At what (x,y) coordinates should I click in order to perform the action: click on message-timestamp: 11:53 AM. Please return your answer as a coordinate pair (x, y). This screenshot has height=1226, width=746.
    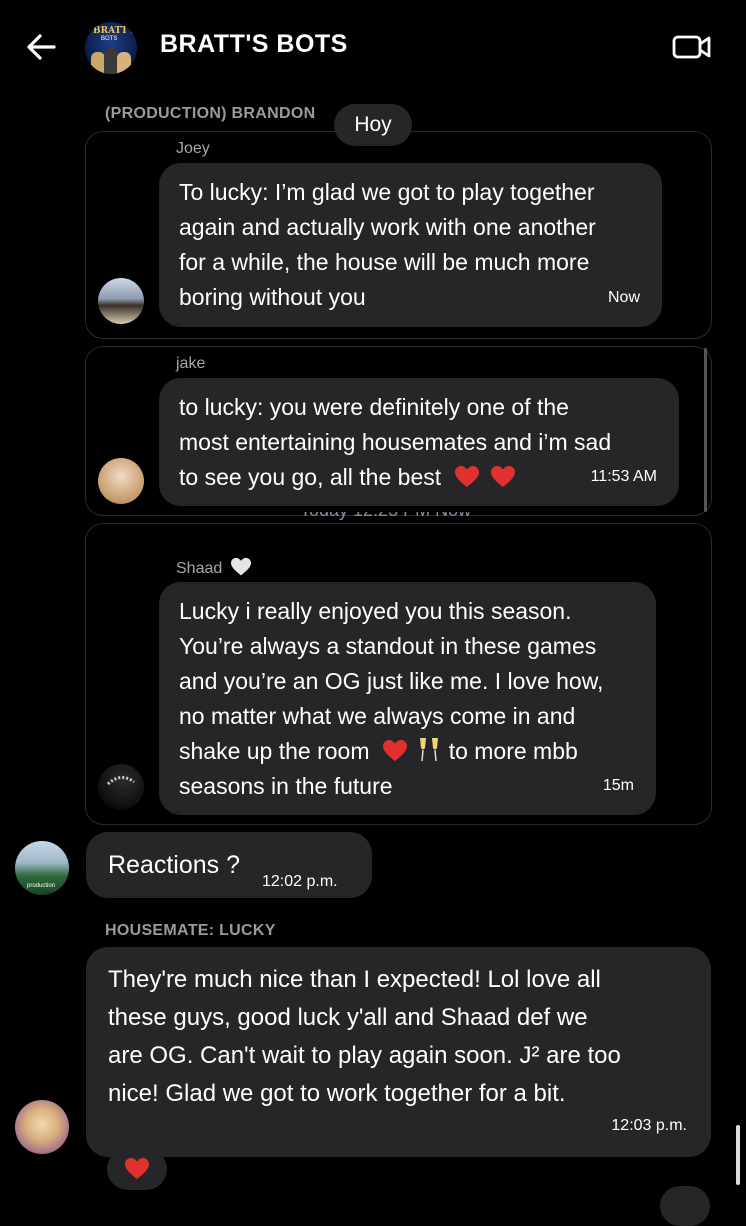
    Looking at the image, I should click on (623, 476).